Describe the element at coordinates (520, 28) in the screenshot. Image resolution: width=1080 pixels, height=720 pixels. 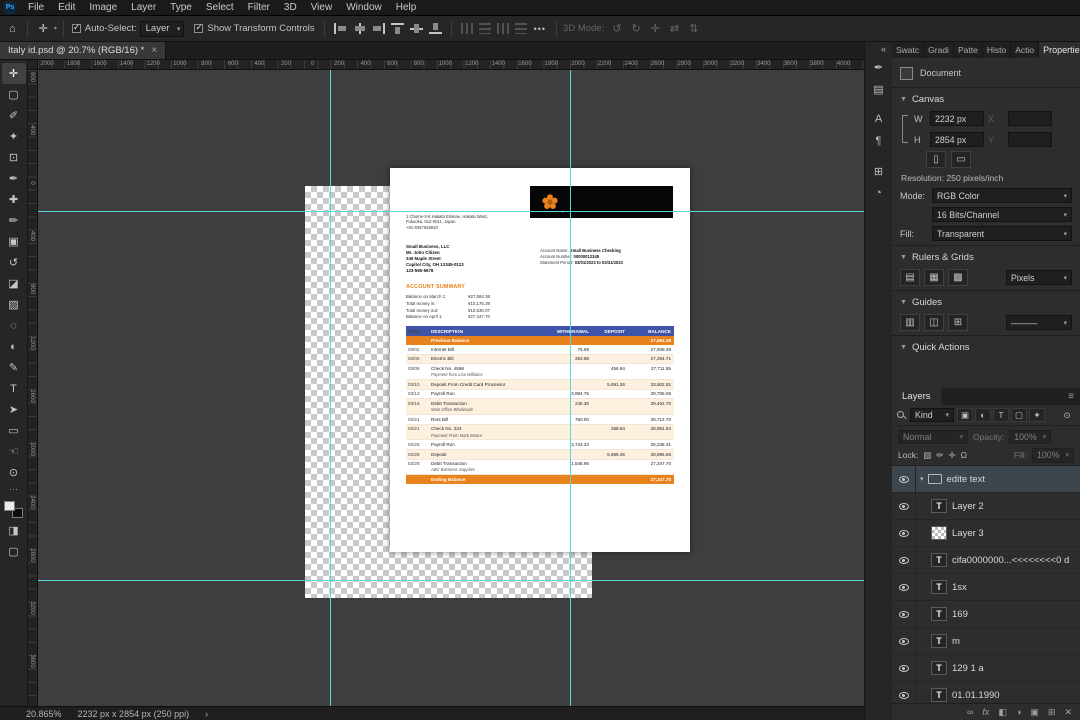
I see `distribute-spacing-v-icon` at that location.